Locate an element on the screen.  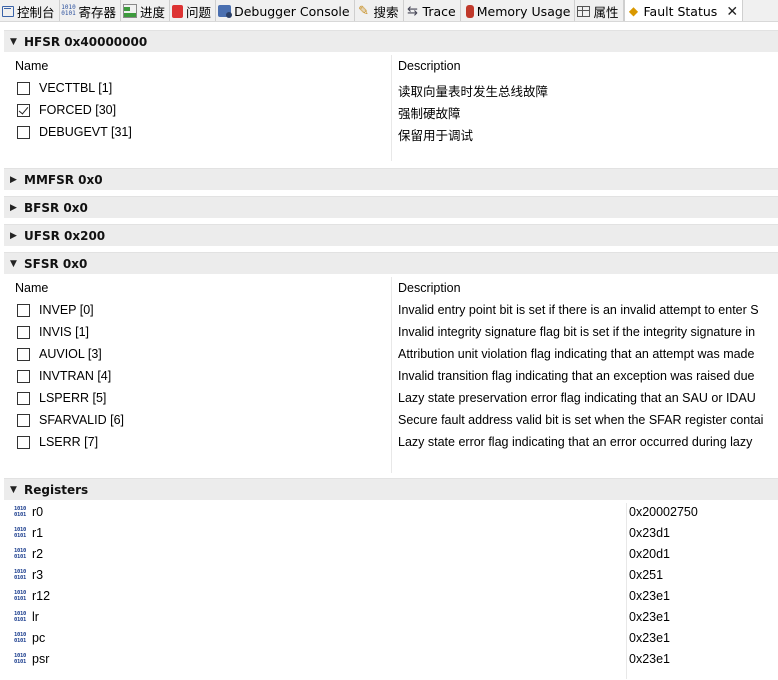
ufsr-header: ▶ UFSR 0x200 is located at coordinates (391, 235).